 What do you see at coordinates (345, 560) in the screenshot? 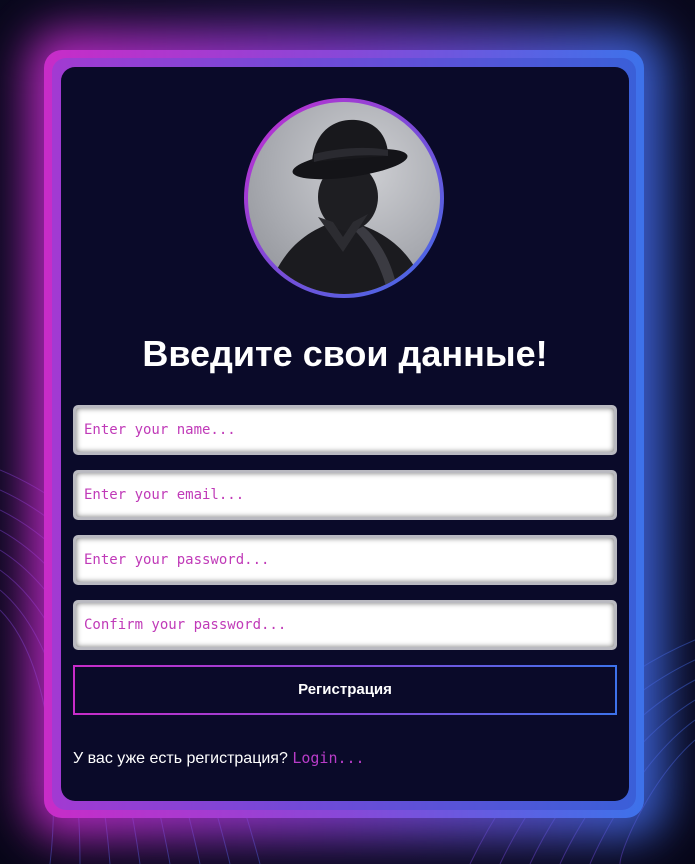
I see `password-input` at bounding box center [345, 560].